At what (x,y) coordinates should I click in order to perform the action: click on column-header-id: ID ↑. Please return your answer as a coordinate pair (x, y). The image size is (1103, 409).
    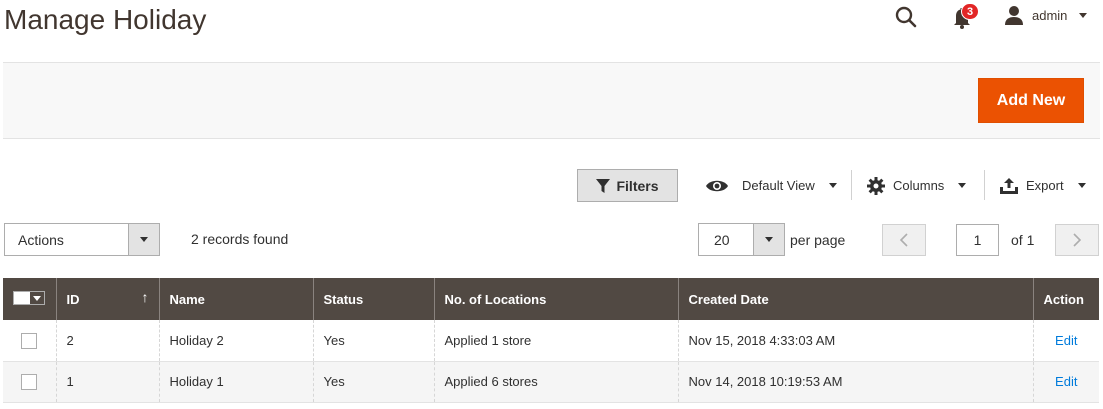
    Looking at the image, I should click on (107, 299).